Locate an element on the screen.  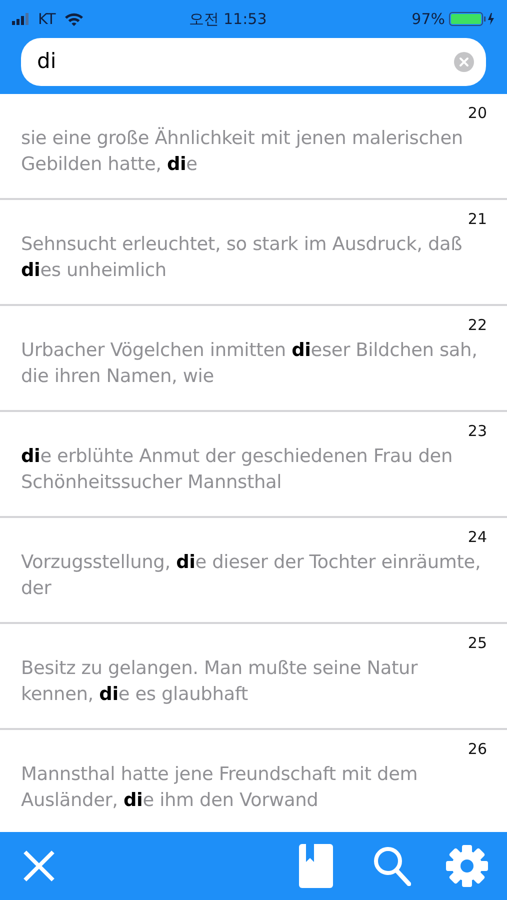
battery-icon is located at coordinates (472, 19).